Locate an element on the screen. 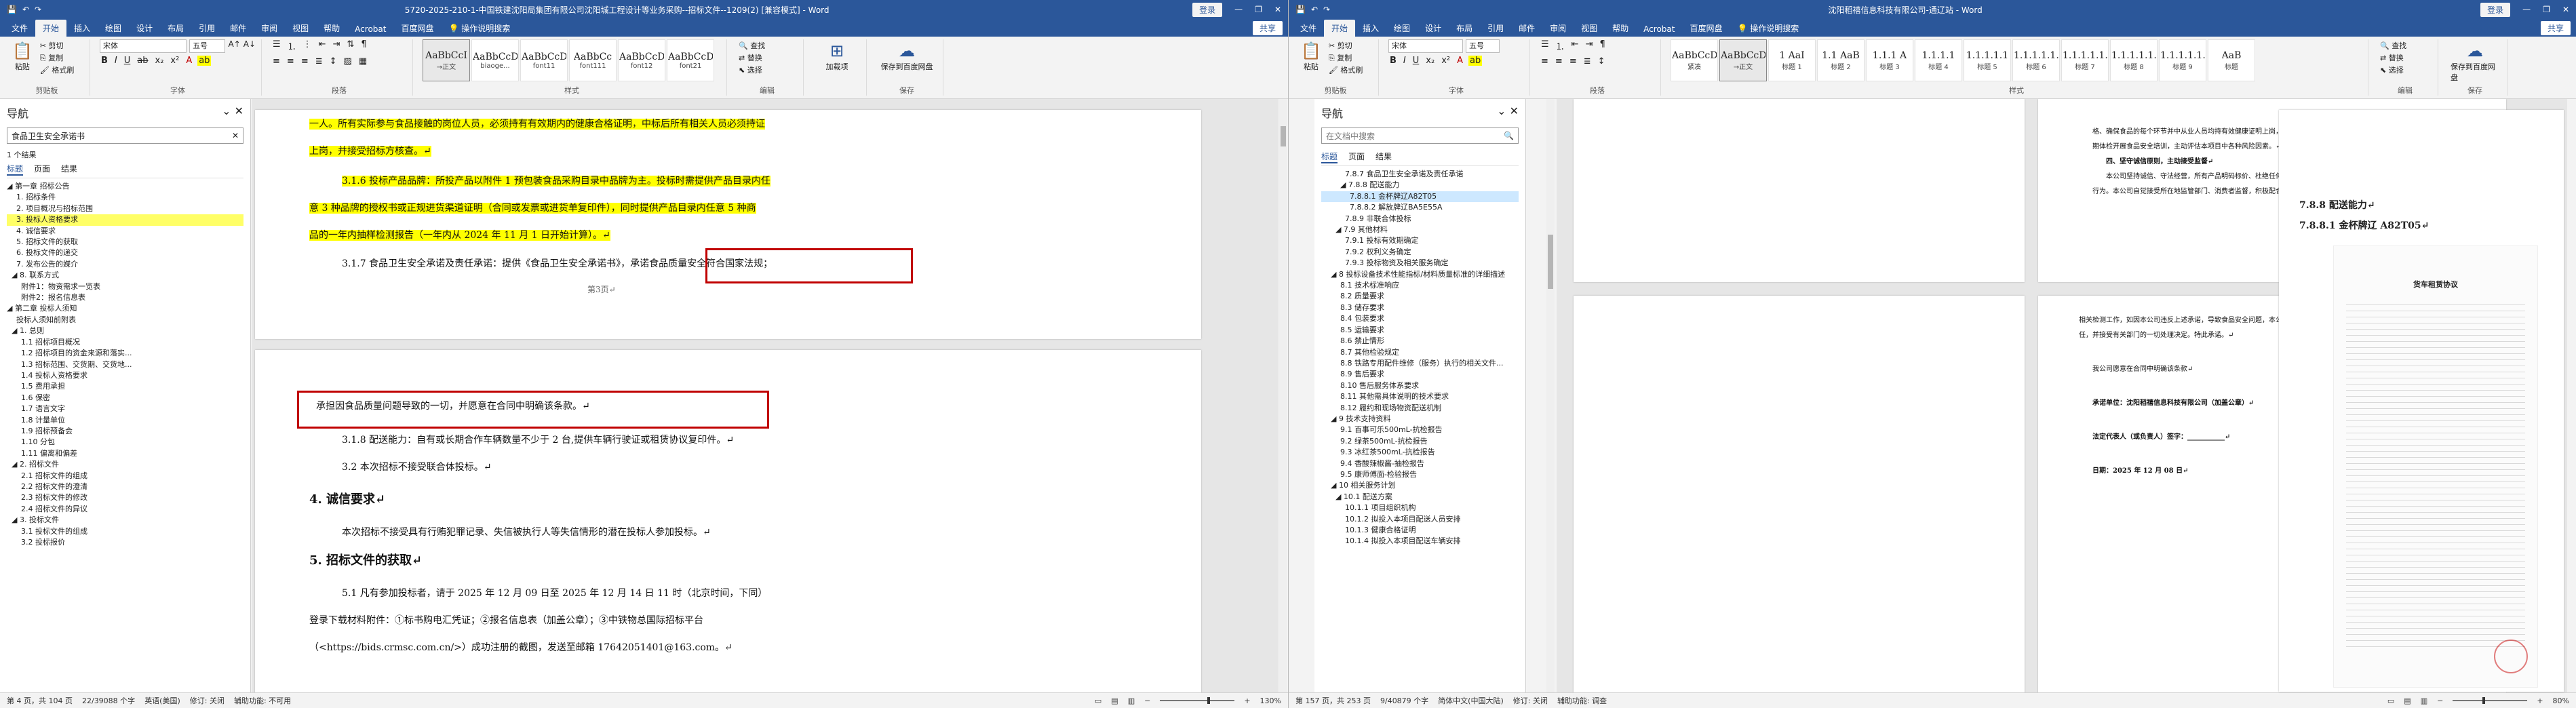 Image resolution: width=2576 pixels, height=708 pixels. clear-icon: ✕ is located at coordinates (235, 135).